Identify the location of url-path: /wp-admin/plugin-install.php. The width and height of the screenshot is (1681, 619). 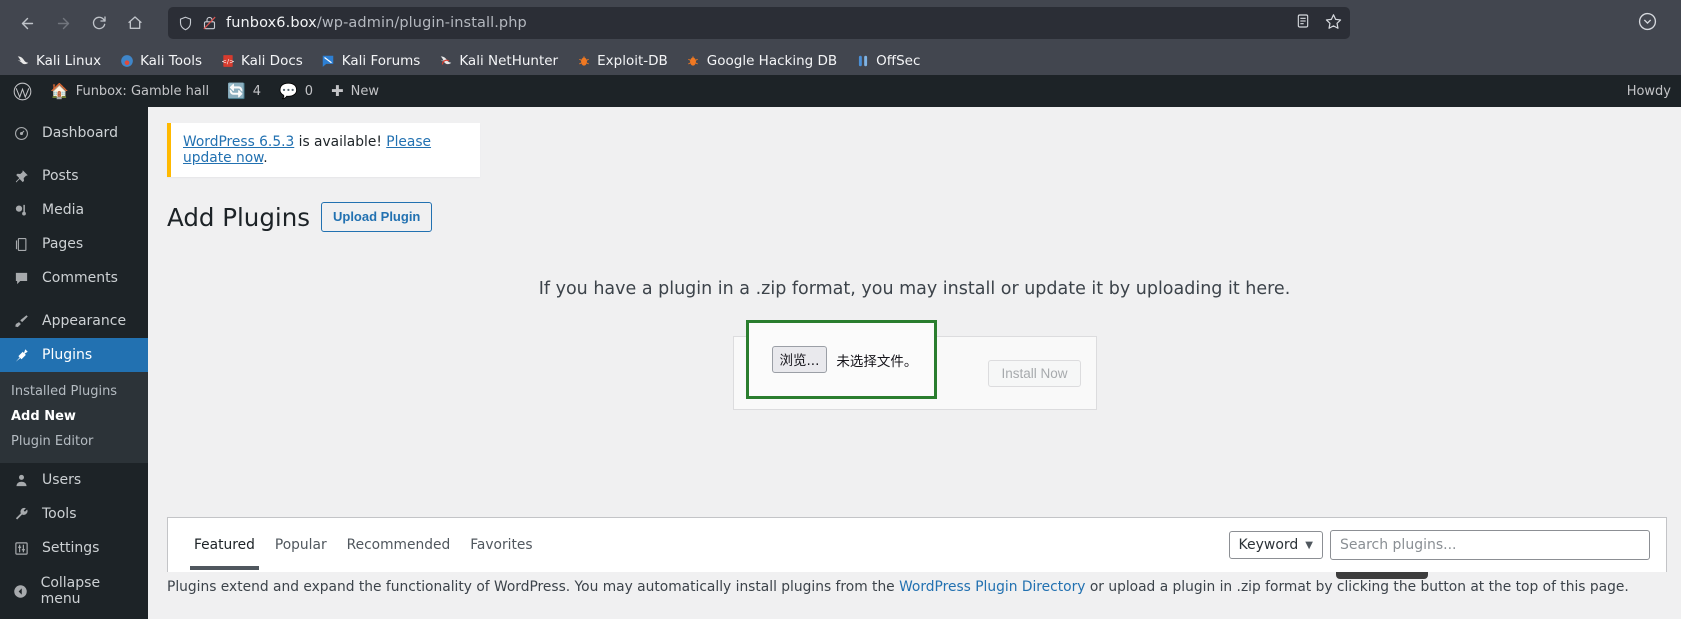
(421, 23).